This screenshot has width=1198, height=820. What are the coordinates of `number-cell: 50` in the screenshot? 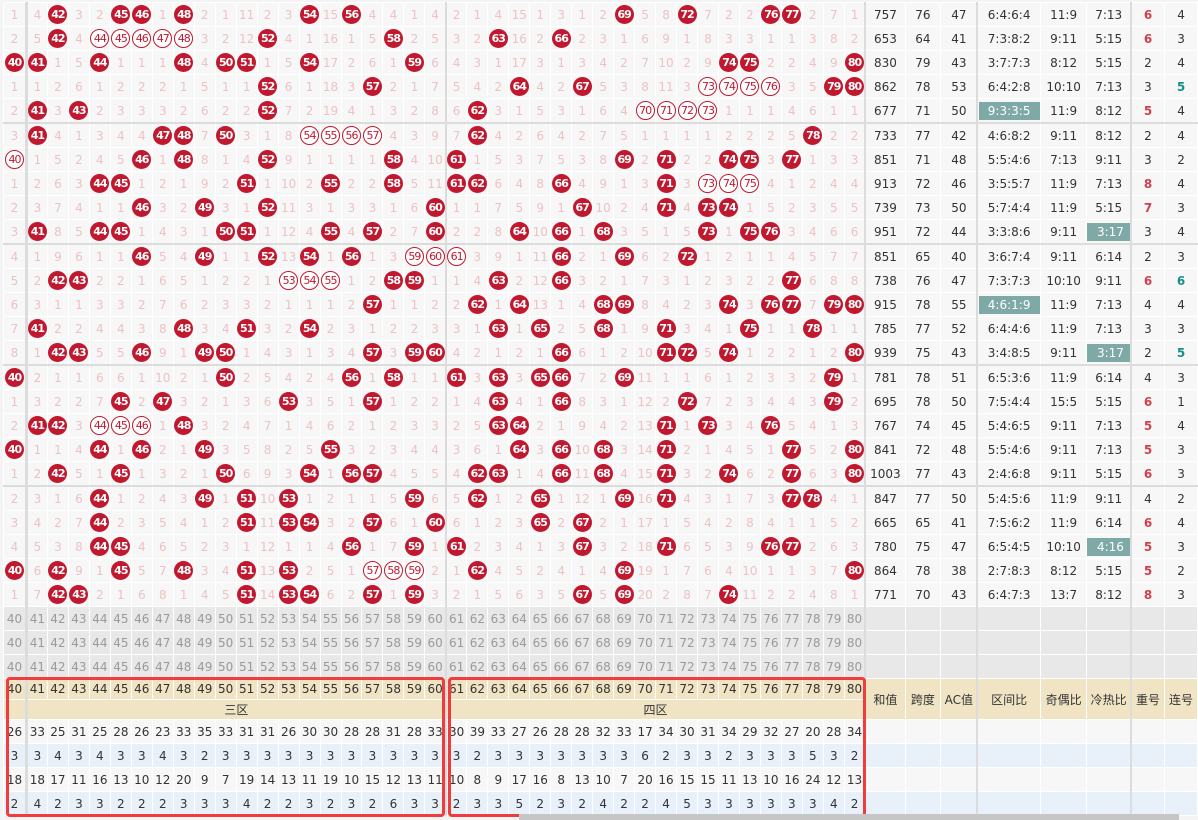 It's located at (225, 353).